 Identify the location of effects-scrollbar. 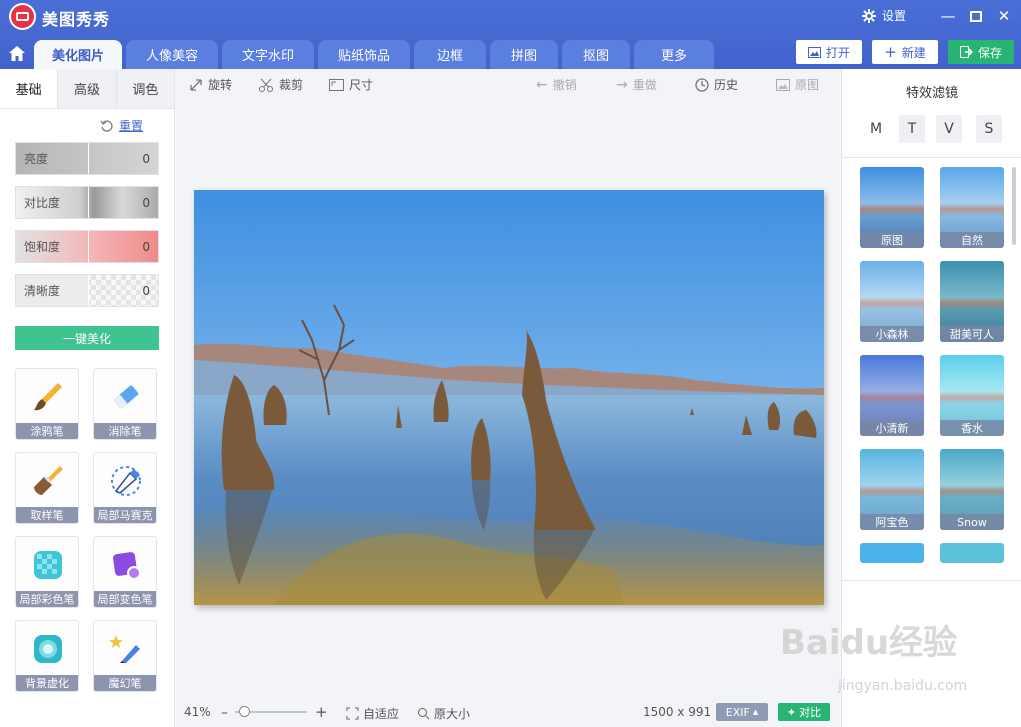
(1014, 206).